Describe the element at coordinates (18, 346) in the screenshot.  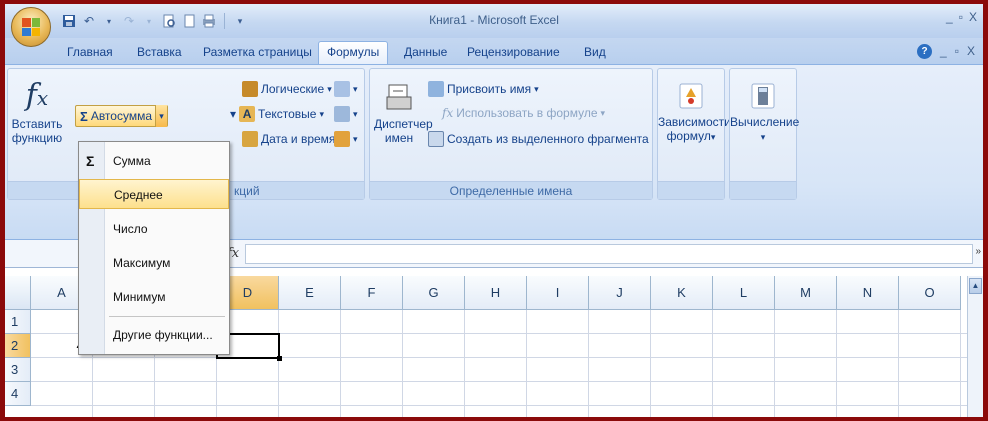
I see `row-header: 2` at that location.